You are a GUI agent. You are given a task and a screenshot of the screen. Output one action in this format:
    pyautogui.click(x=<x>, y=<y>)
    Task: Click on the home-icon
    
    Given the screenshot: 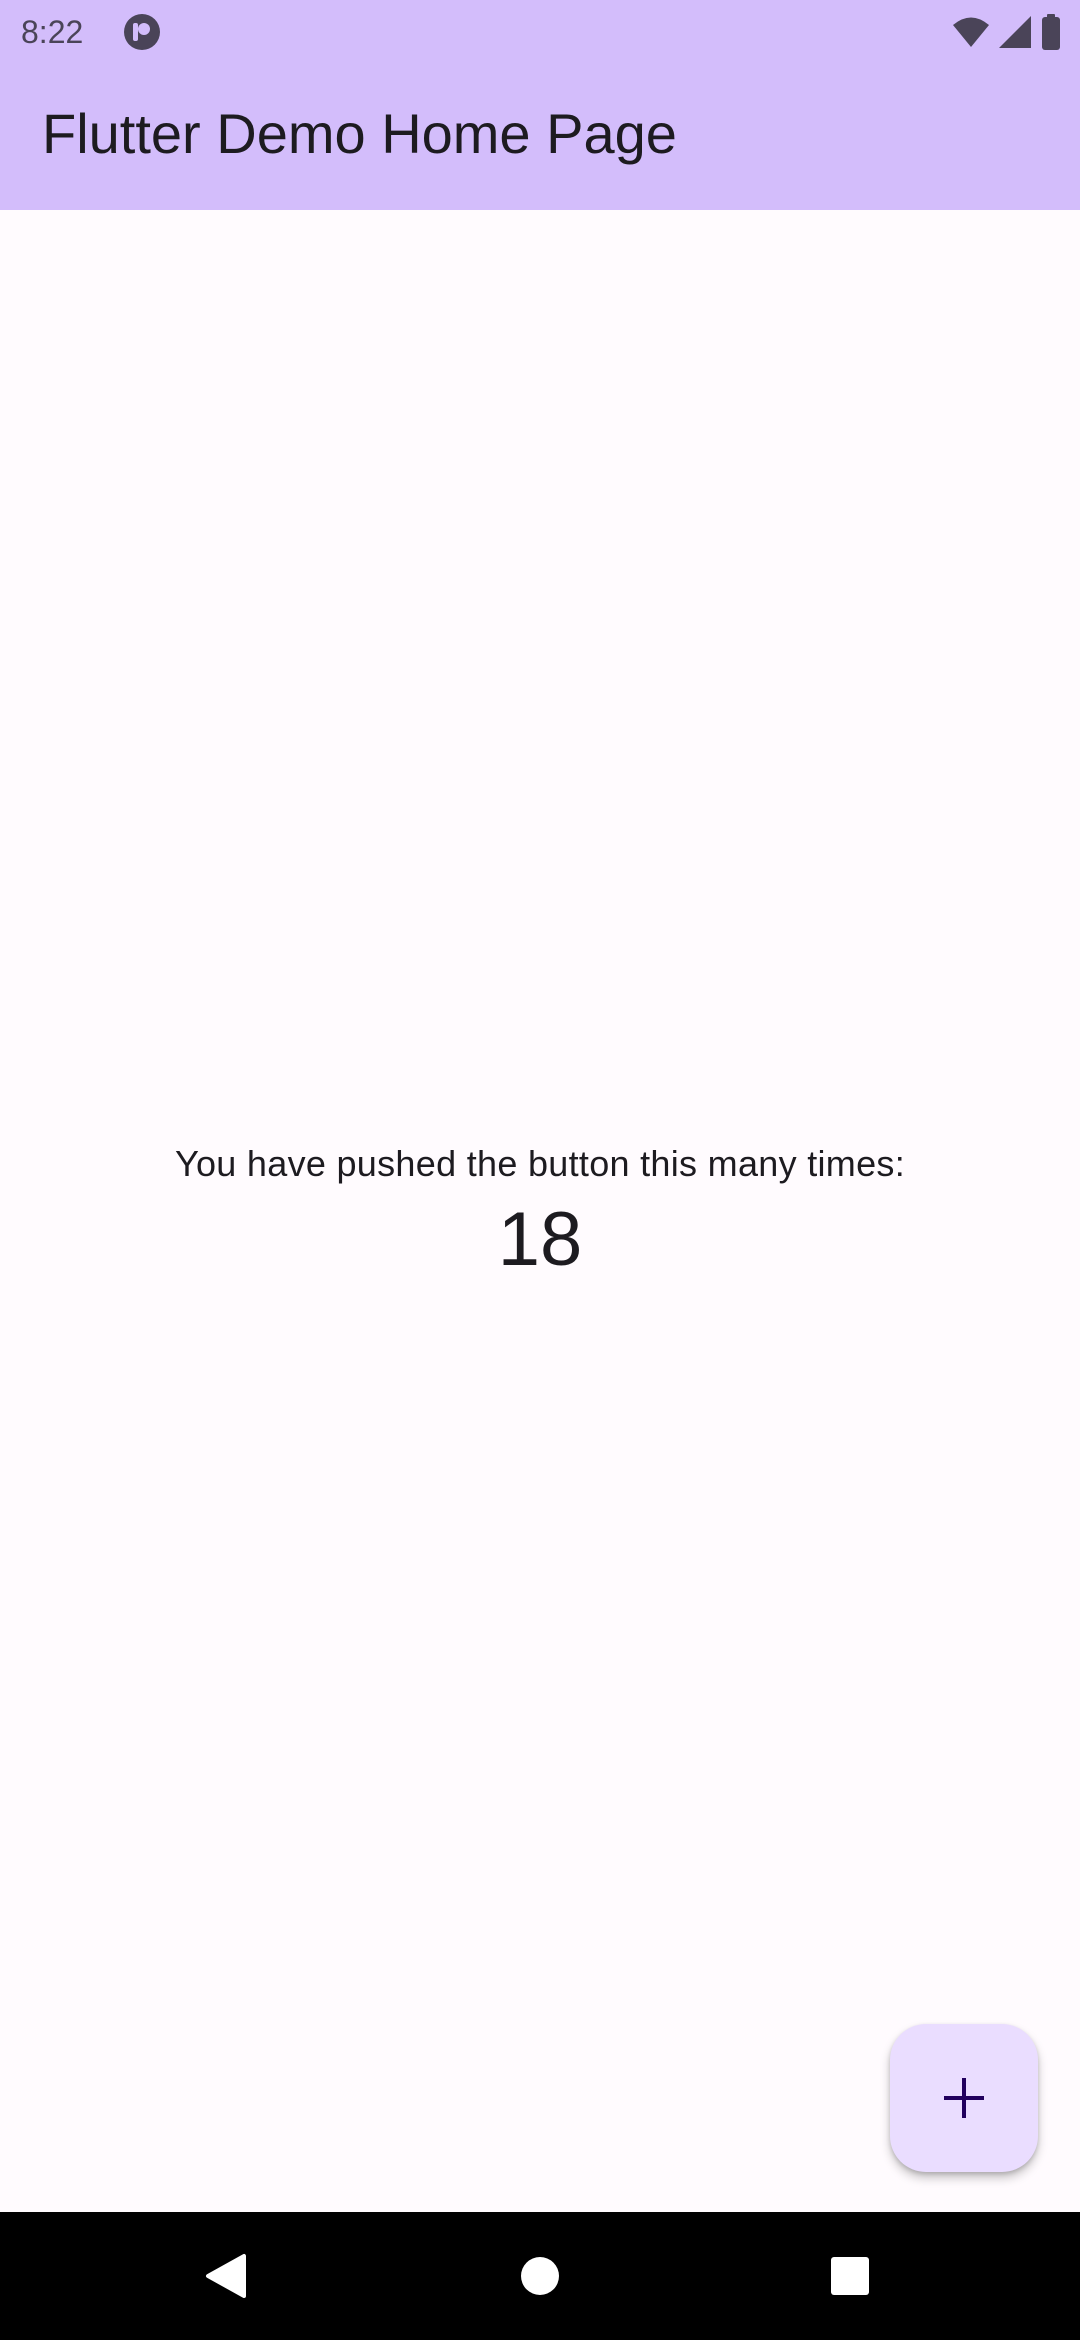 What is the action you would take?
    pyautogui.click(x=540, y=2276)
    